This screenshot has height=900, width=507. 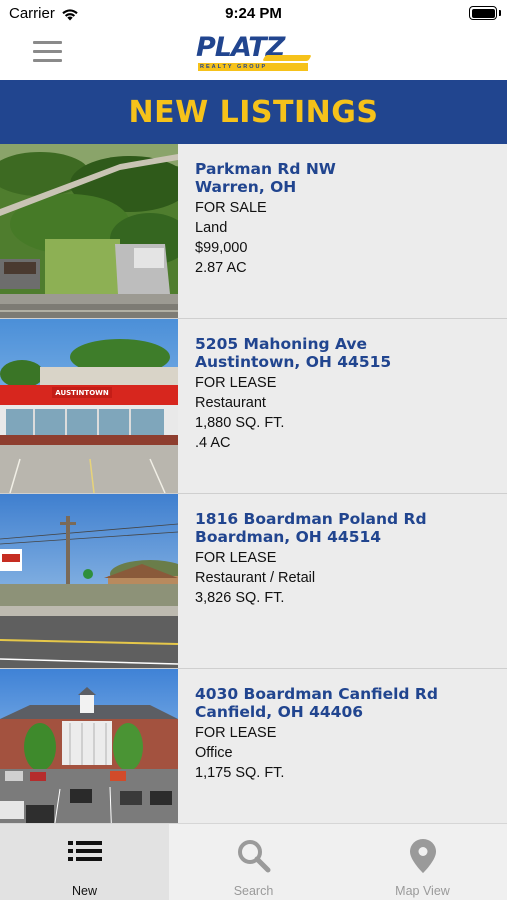 I want to click on page-title: NEW LISTINGS, so click(x=253, y=112).